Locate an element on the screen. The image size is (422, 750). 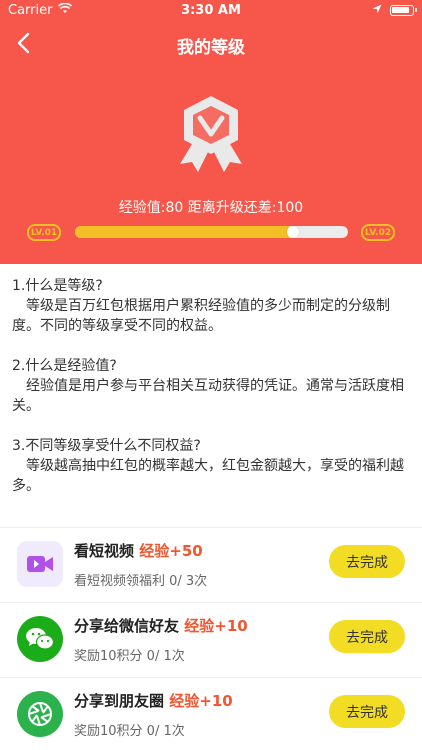
moments-icon is located at coordinates (40, 714).